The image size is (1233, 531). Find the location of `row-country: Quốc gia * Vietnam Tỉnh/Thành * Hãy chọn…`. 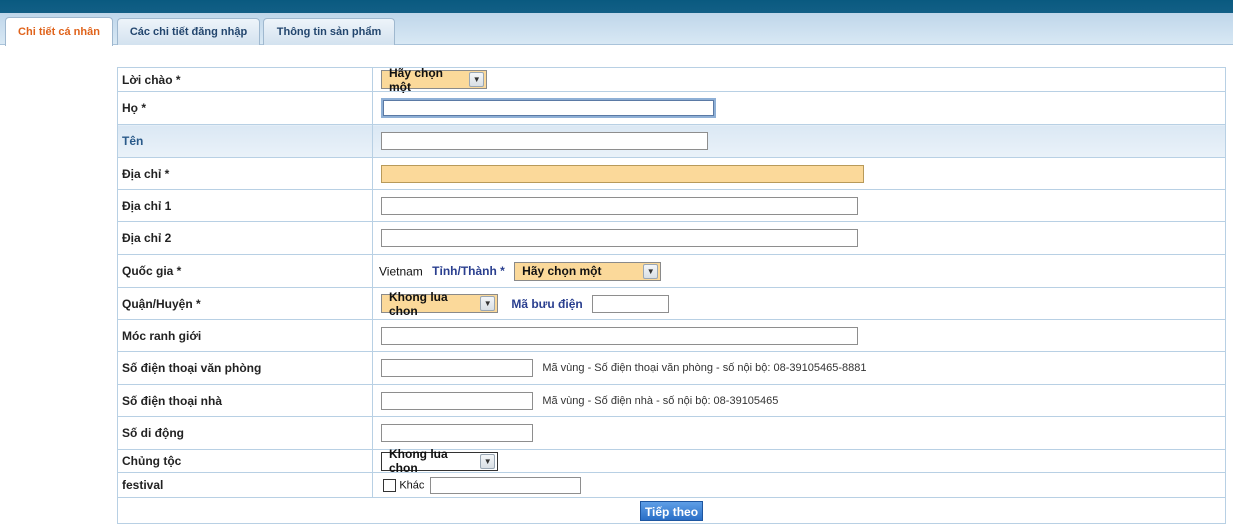

row-country: Quốc gia * Vietnam Tỉnh/Thành * Hãy chọn… is located at coordinates (671, 271).